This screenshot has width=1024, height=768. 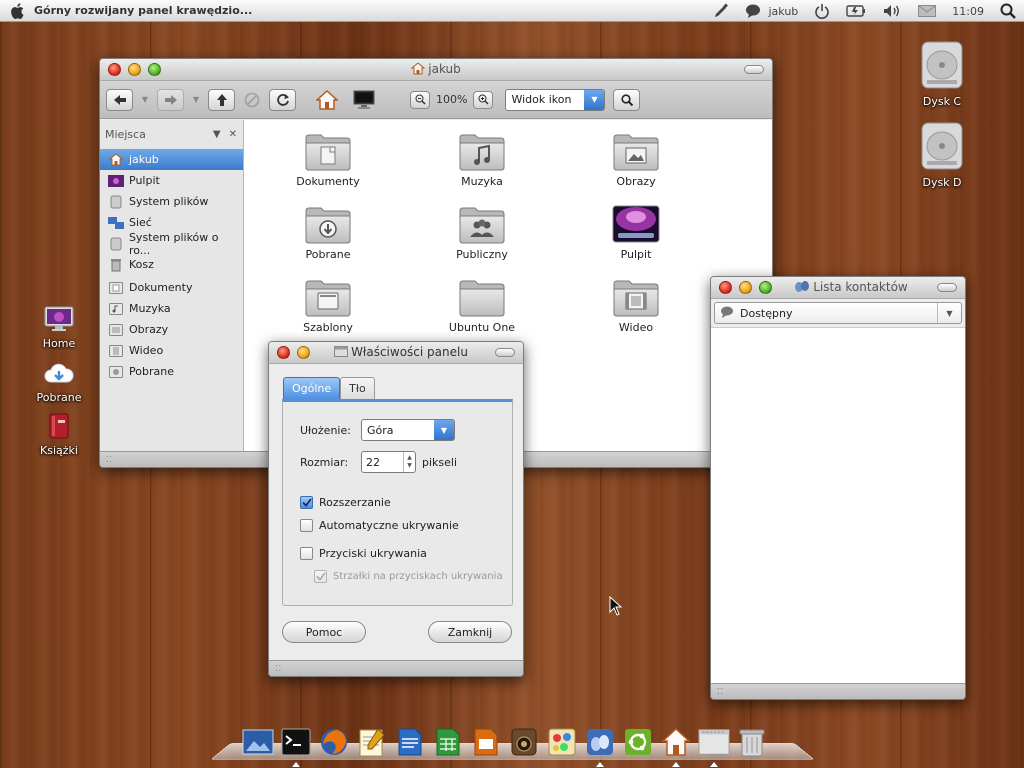 I want to click on pen-icon, so click(x=721, y=11).